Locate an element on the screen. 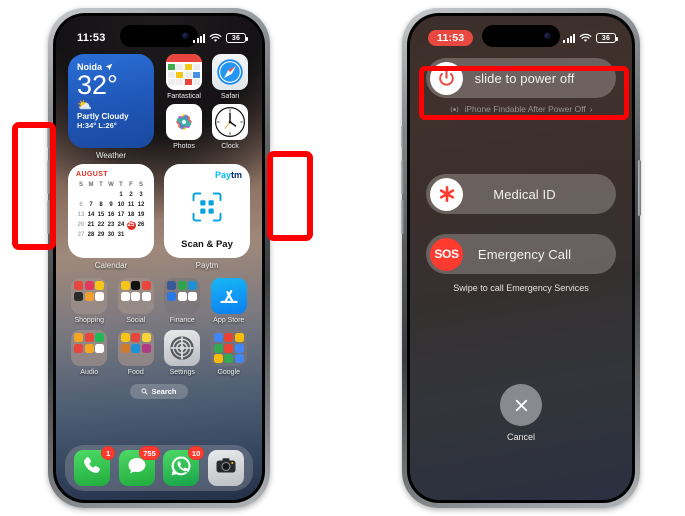  settings-gear-icon is located at coordinates (182, 348).